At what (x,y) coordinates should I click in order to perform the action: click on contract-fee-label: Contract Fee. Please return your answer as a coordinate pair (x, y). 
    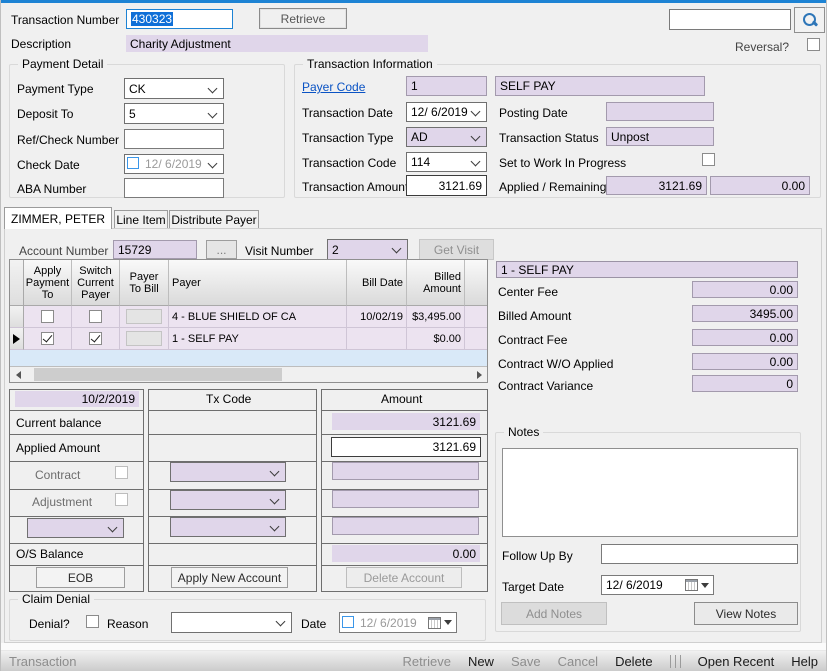
    Looking at the image, I should click on (533, 340).